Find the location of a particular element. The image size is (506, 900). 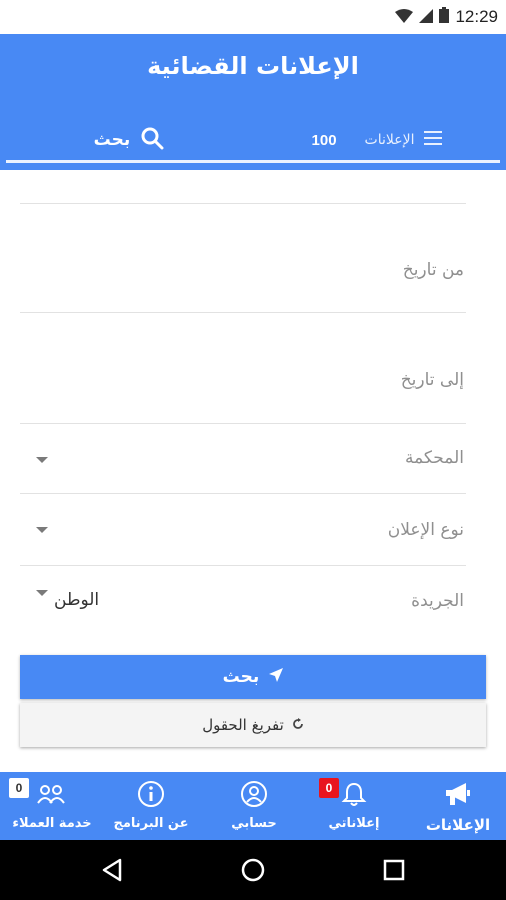

customers-icon: 0 is located at coordinates (38, 794).